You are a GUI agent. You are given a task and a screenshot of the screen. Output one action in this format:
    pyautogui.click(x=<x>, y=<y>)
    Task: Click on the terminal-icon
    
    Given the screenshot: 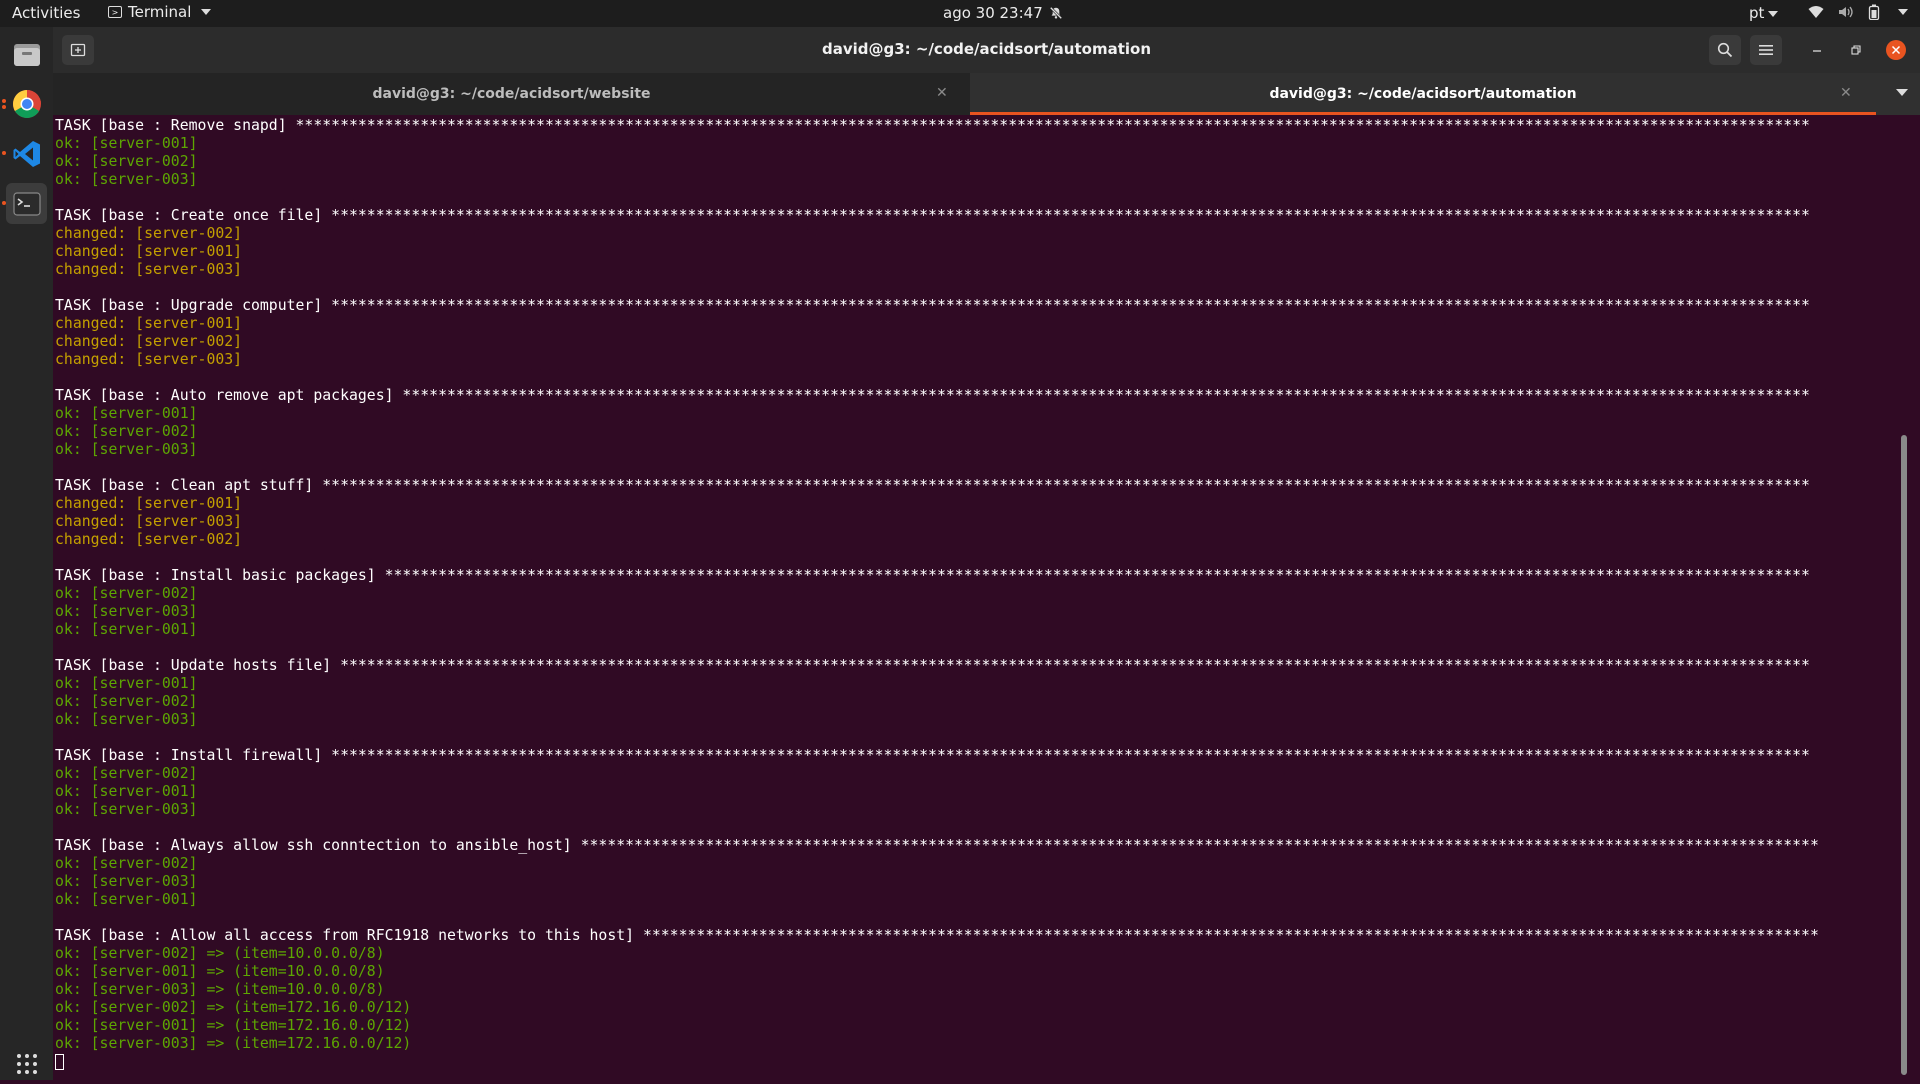 What is the action you would take?
    pyautogui.click(x=26, y=203)
    